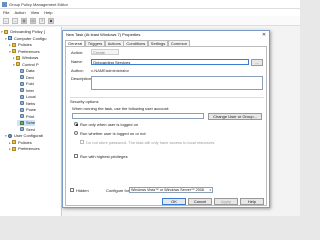 This screenshot has width=320, height=240. Describe the element at coordinates (24, 136) in the screenshot. I see `tree-item: ▾ User Configurati` at that location.